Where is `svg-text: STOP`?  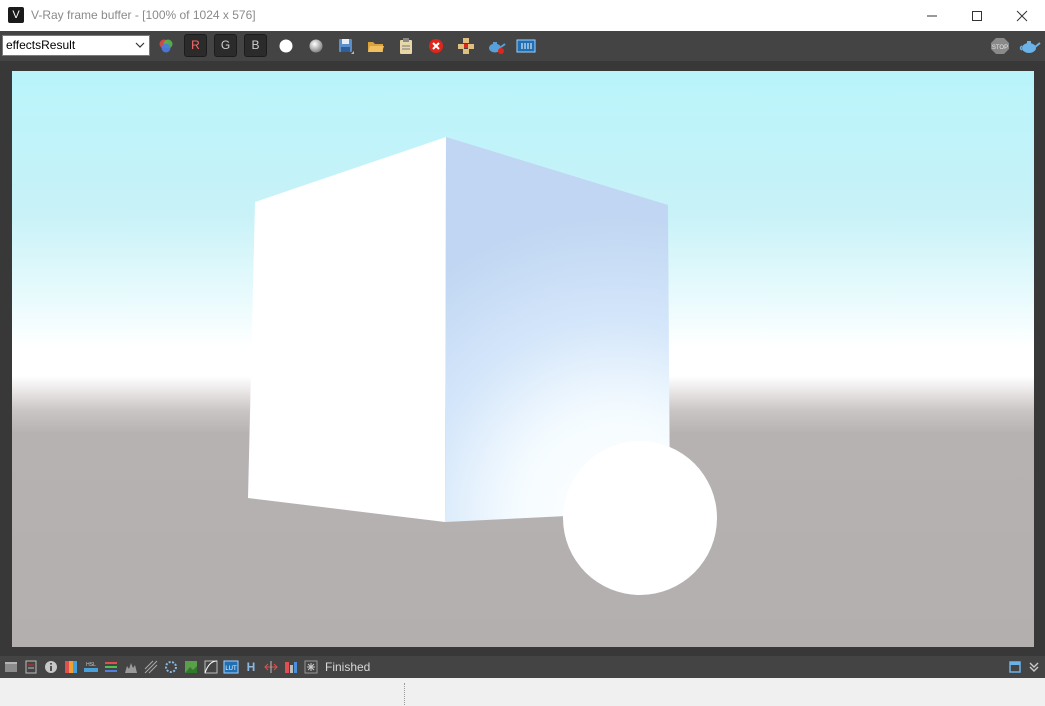 svg-text: STOP is located at coordinates (1000, 48).